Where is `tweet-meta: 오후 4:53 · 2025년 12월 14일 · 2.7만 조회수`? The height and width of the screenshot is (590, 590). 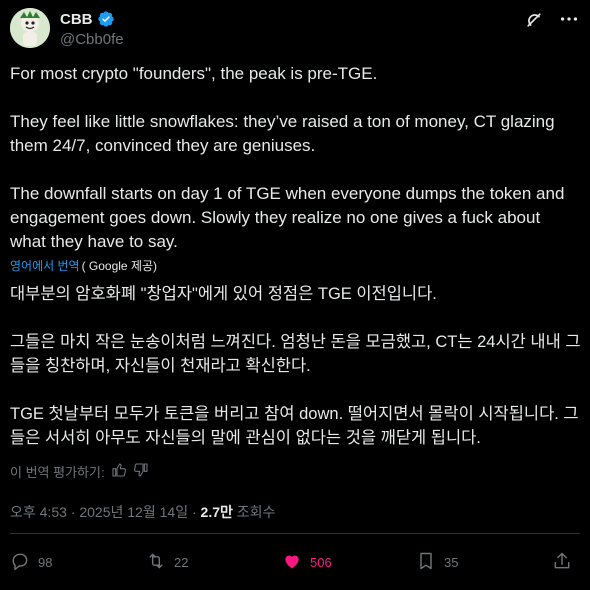
tweet-meta: 오후 4:53 · 2025년 12월 14일 · 2.7만 조회수 is located at coordinates (142, 512).